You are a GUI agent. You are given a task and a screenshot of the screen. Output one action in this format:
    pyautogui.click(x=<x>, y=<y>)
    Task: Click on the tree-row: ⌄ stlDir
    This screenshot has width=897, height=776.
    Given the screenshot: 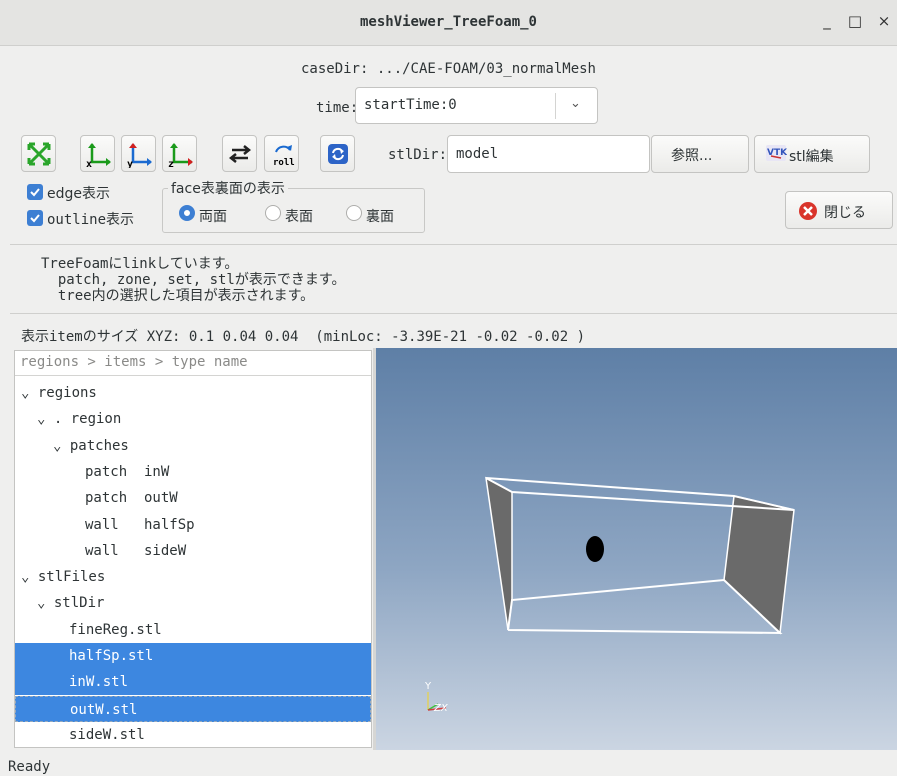 What is the action you would take?
    pyautogui.click(x=193, y=603)
    